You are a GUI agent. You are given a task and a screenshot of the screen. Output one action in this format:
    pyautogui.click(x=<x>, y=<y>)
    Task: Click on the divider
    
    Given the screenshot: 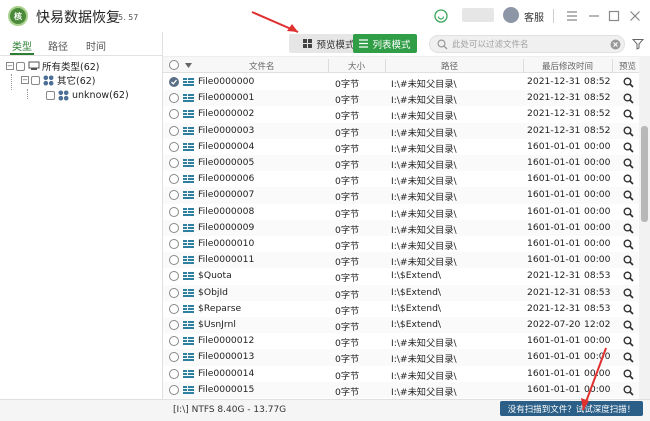 What is the action you would take?
    pyautogui.click(x=553, y=16)
    